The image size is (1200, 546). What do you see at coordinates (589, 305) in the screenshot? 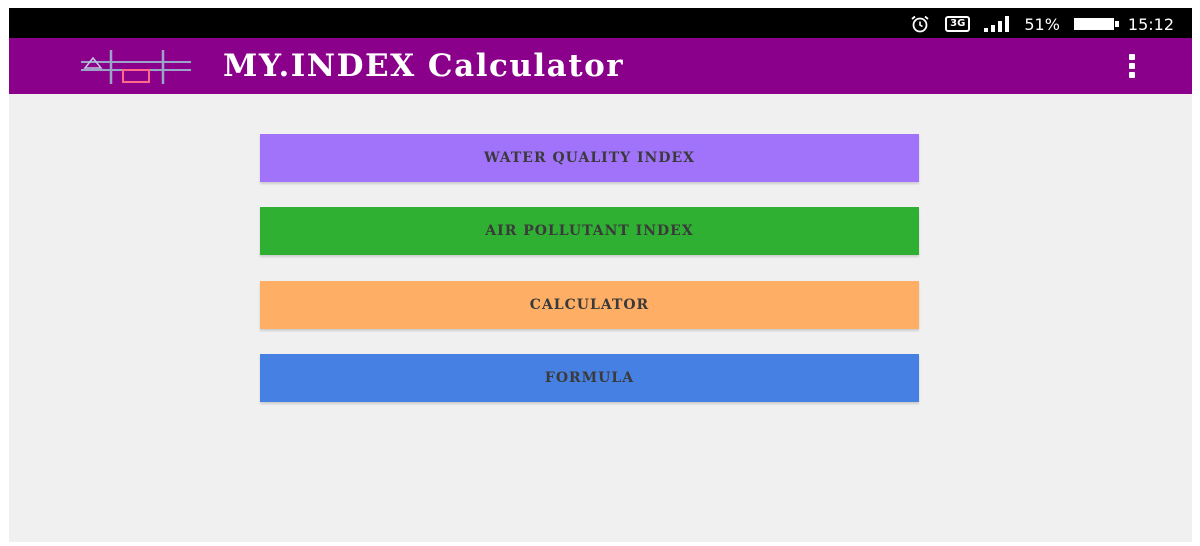
I see `calculator-button: CALCULATOR` at bounding box center [589, 305].